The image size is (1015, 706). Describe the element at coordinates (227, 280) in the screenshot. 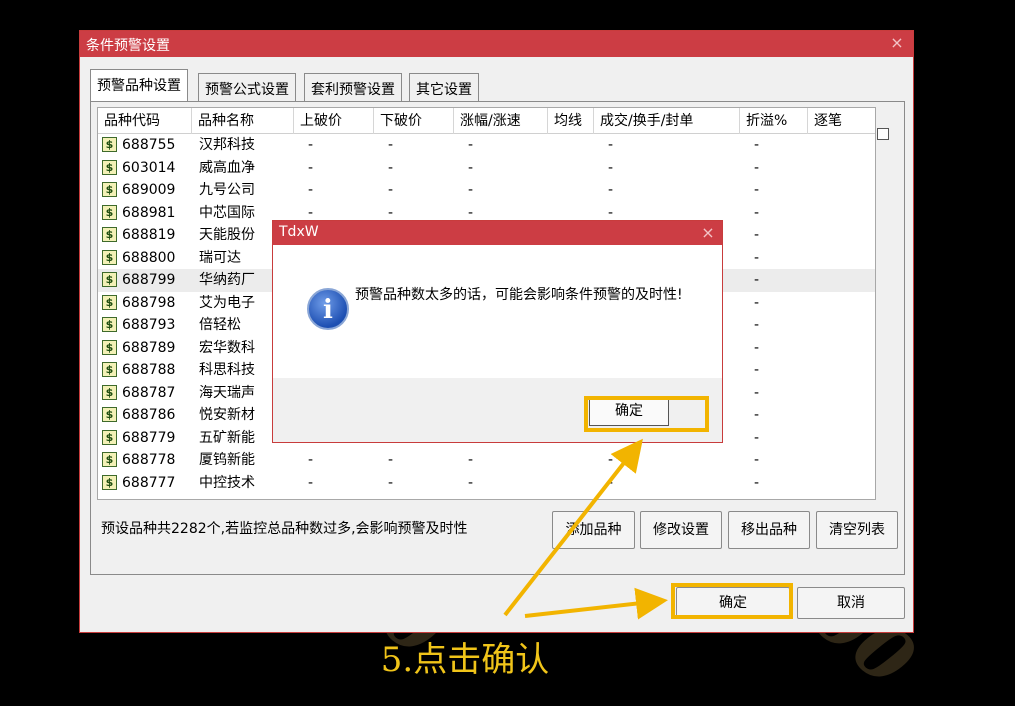

I see `stock-name: 华纳药厂` at that location.